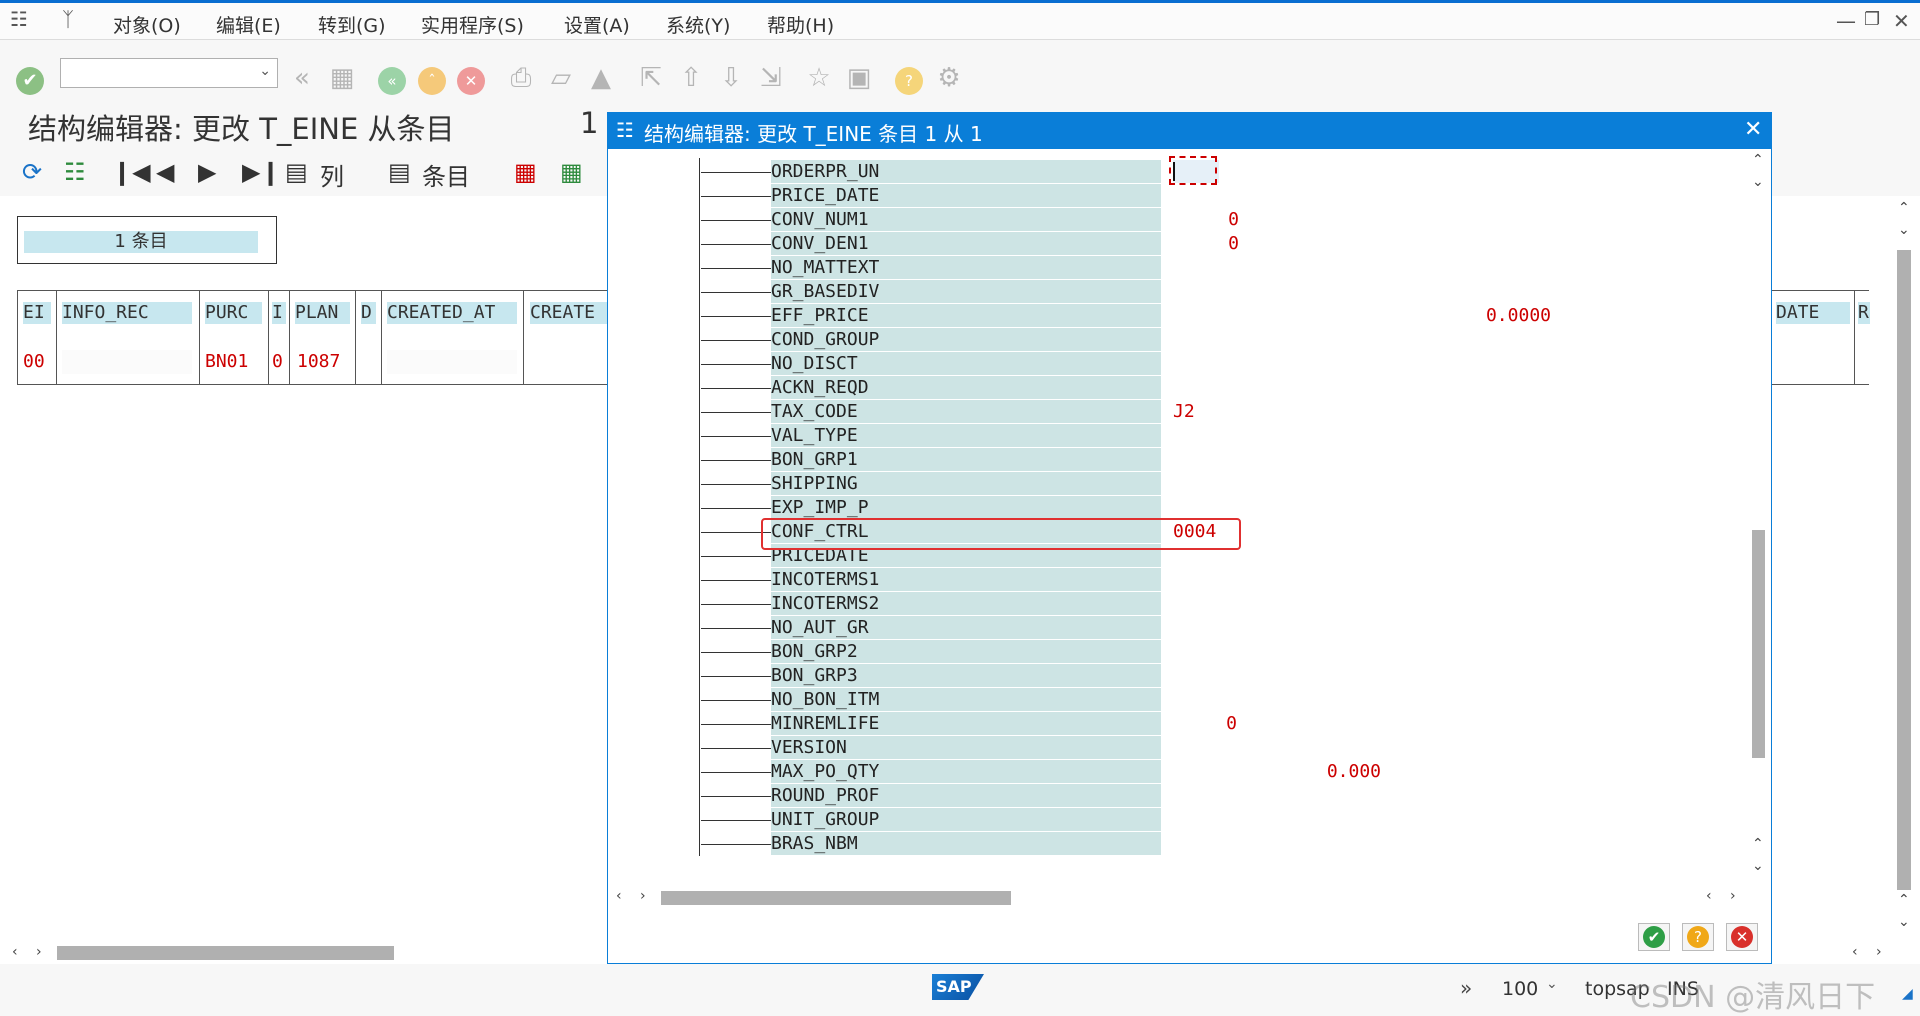  I want to click on shortcut-icon: ▣, so click(859, 78).